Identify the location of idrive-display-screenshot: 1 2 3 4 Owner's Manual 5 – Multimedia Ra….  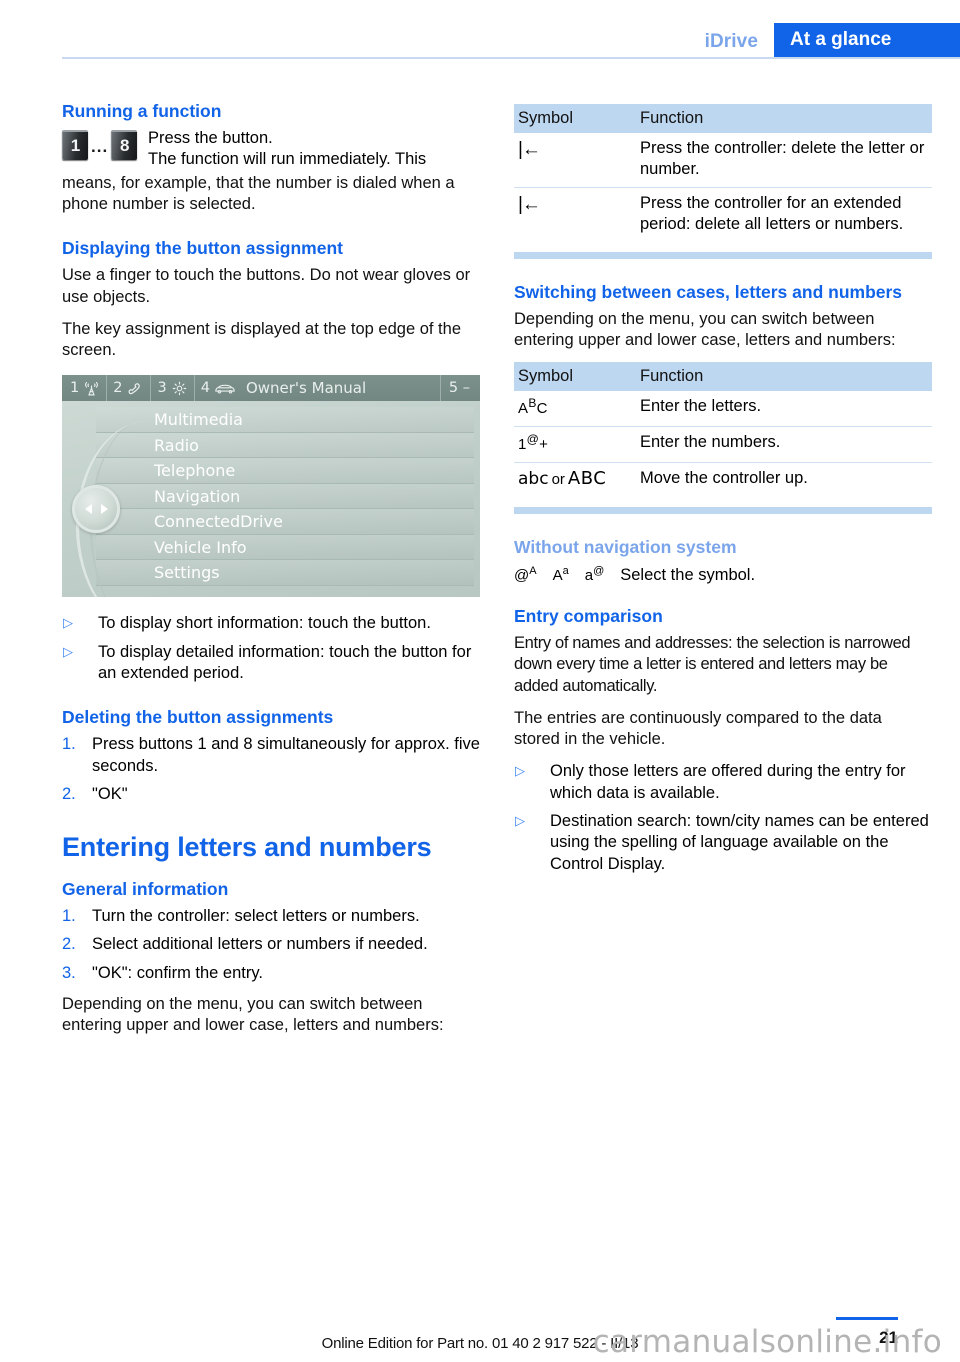
(271, 486).